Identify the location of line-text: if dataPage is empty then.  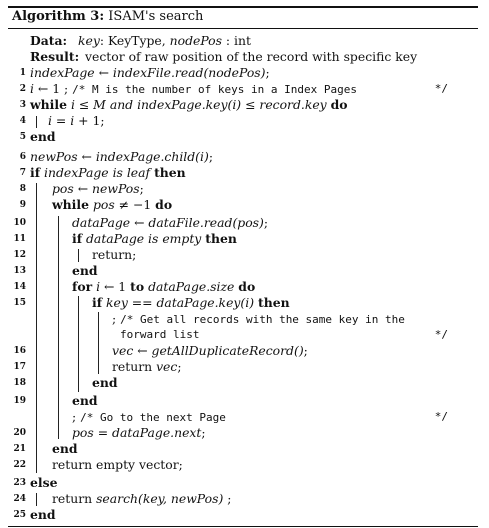
(154, 238).